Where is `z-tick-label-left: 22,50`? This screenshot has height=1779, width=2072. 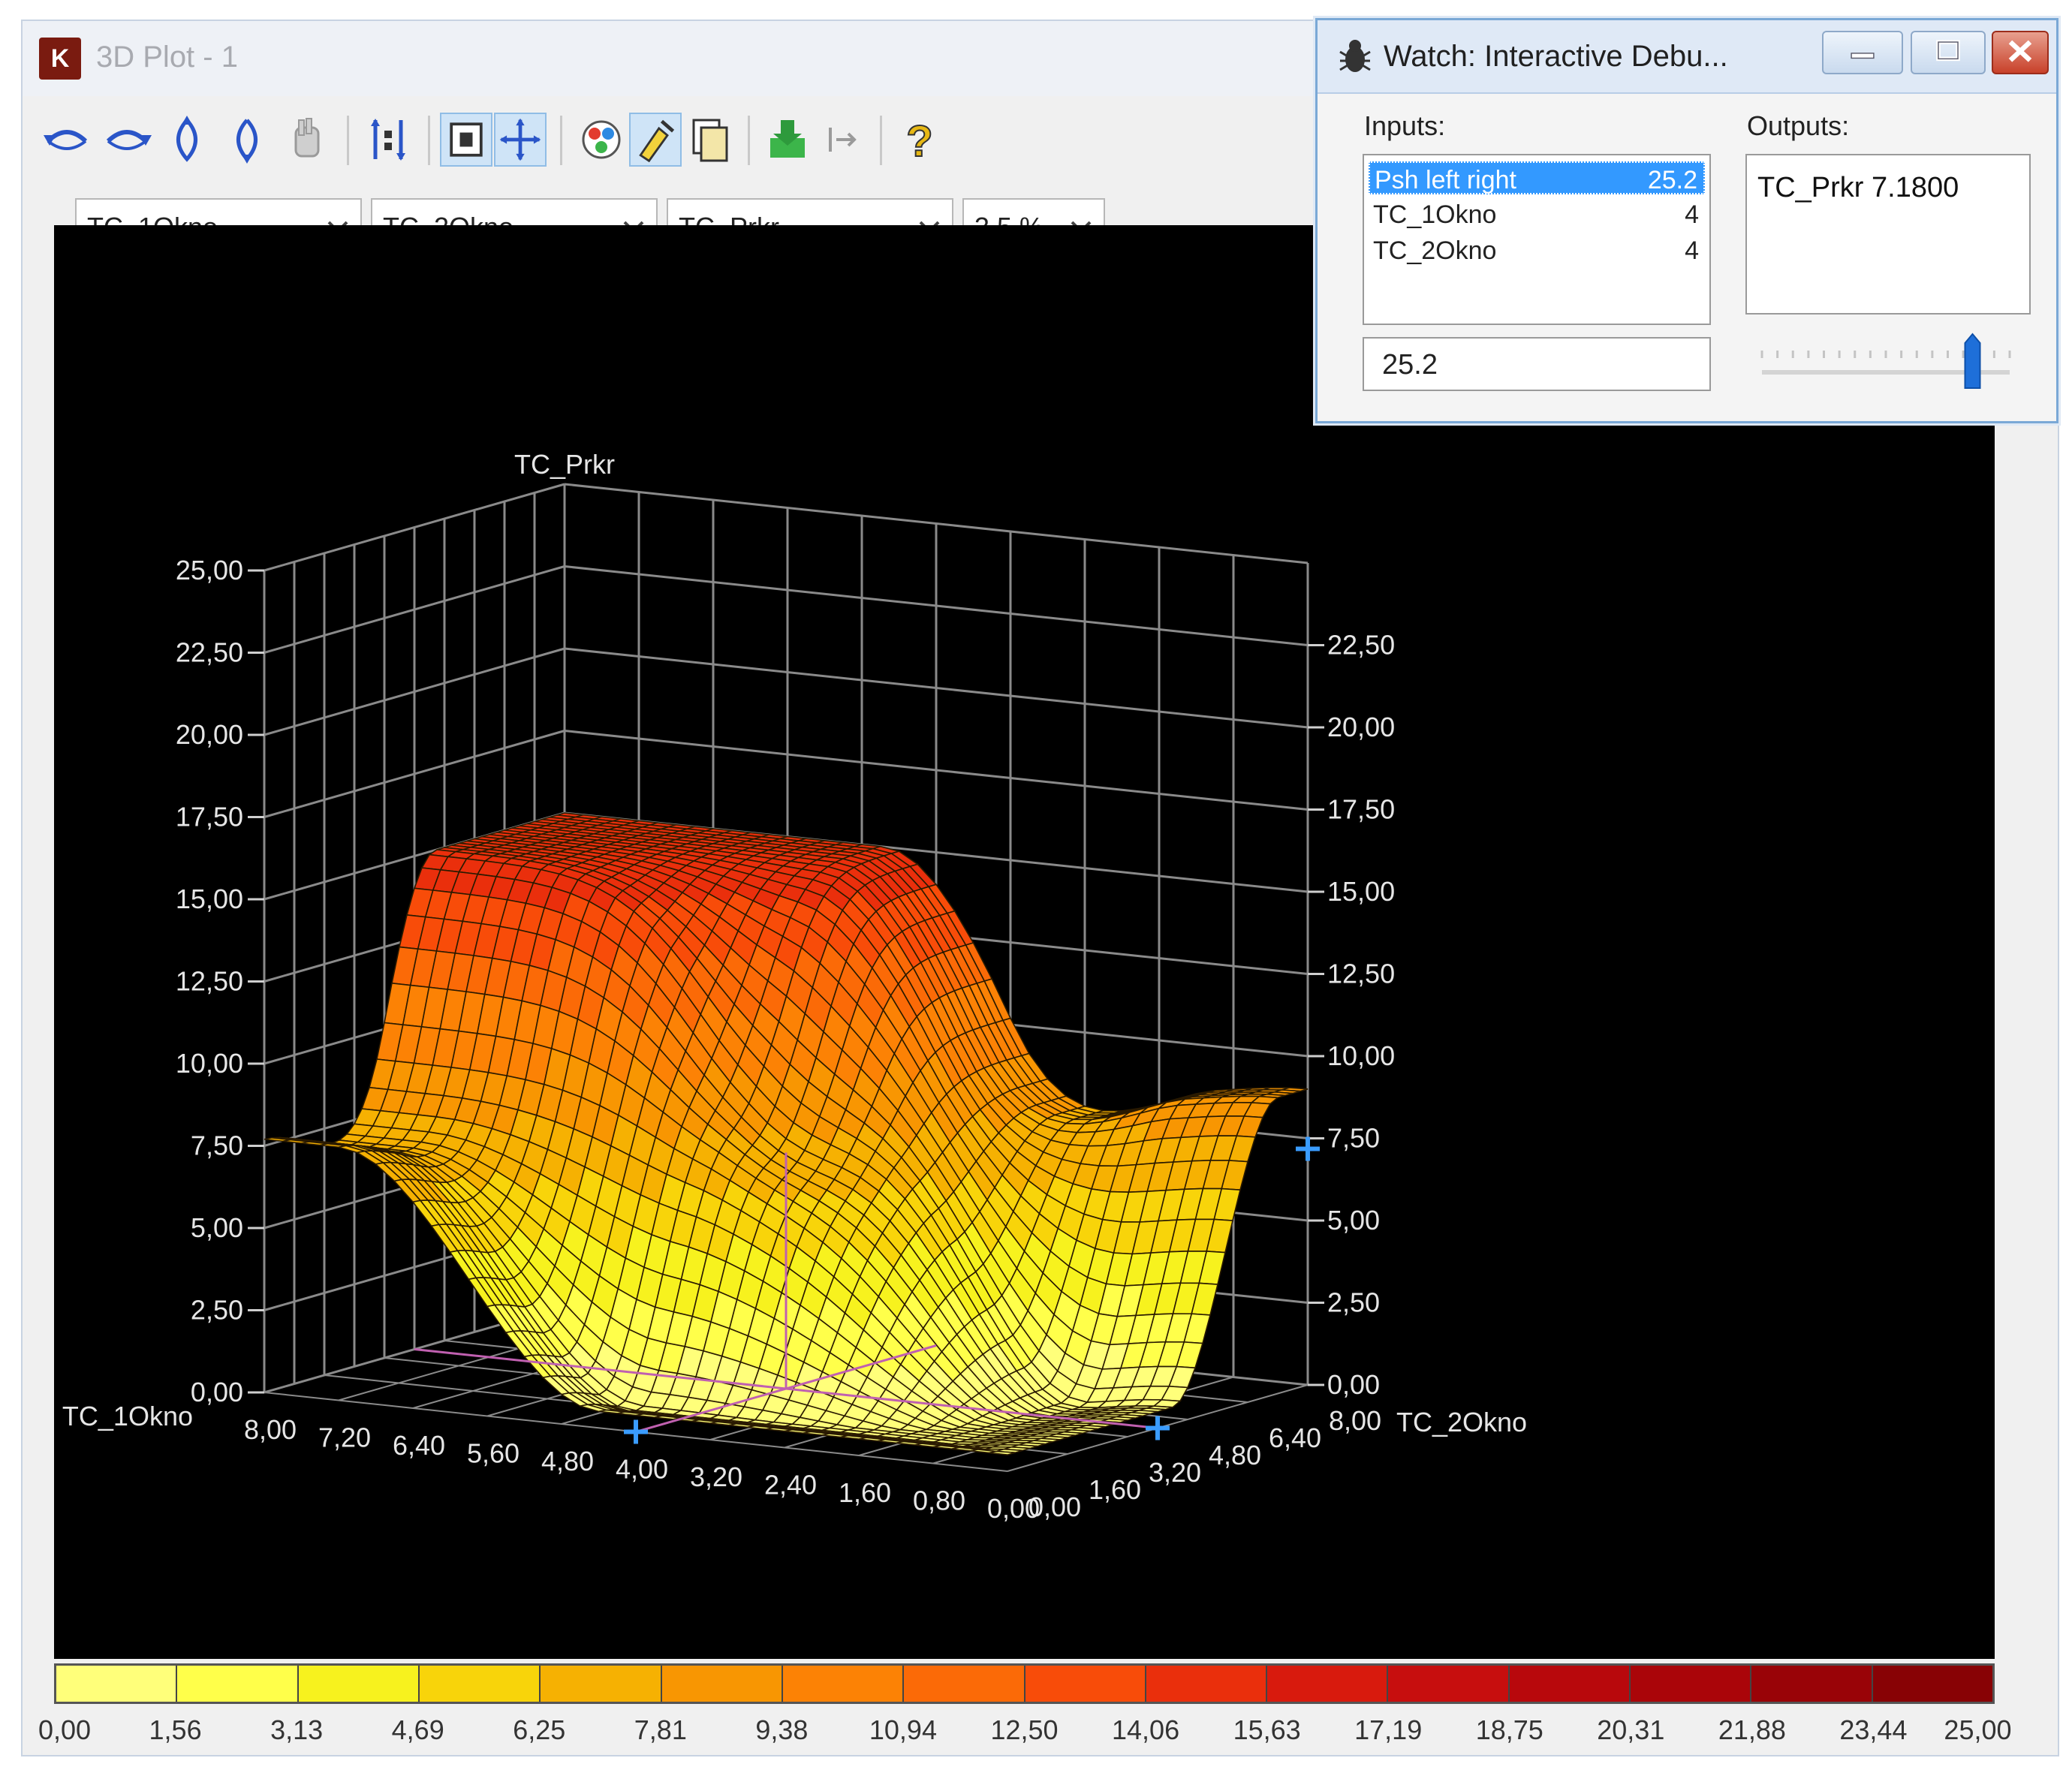 z-tick-label-left: 22,50 is located at coordinates (209, 652).